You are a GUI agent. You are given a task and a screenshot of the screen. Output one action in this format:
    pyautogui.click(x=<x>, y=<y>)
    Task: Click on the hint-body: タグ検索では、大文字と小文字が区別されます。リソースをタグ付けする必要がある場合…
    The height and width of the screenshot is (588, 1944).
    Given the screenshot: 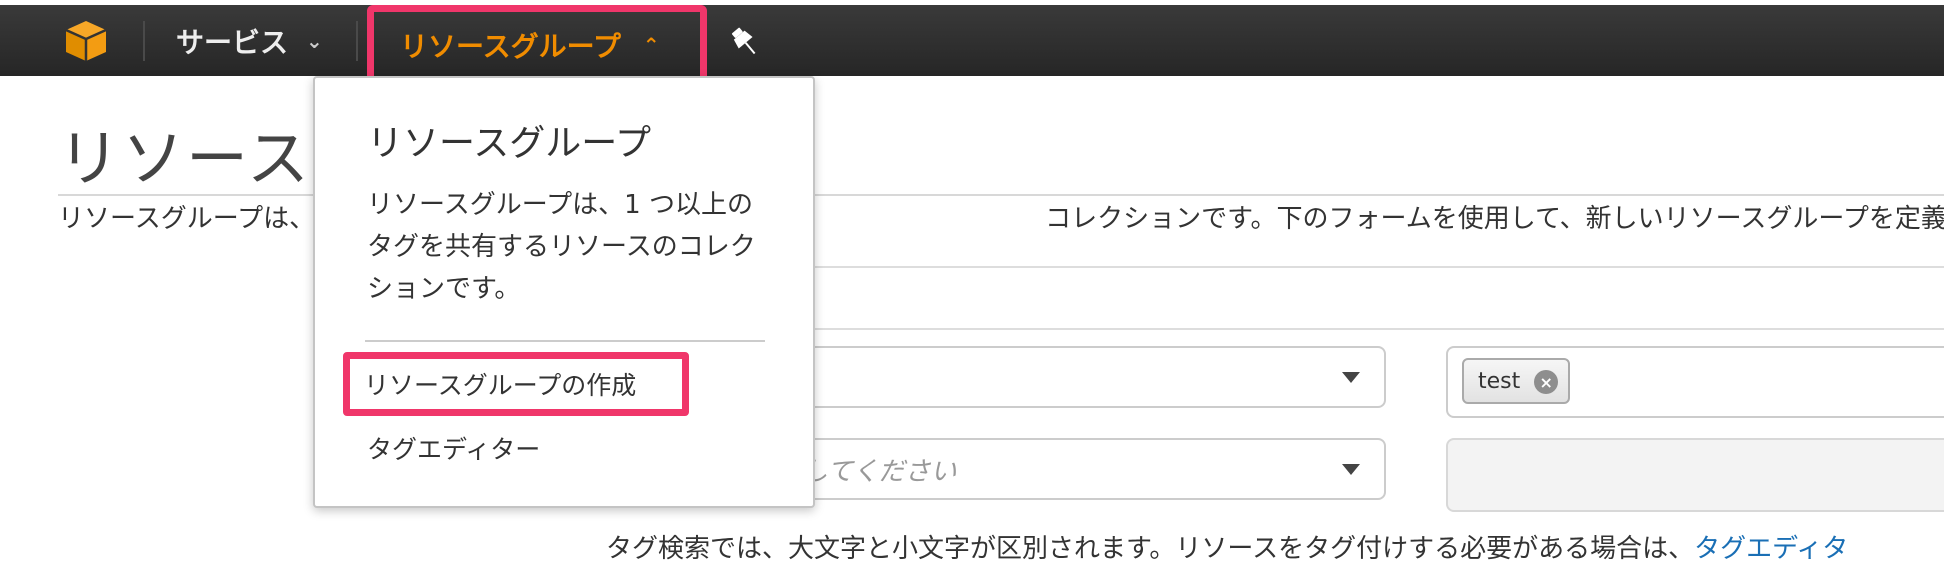 What is the action you would take?
    pyautogui.click(x=1150, y=549)
    